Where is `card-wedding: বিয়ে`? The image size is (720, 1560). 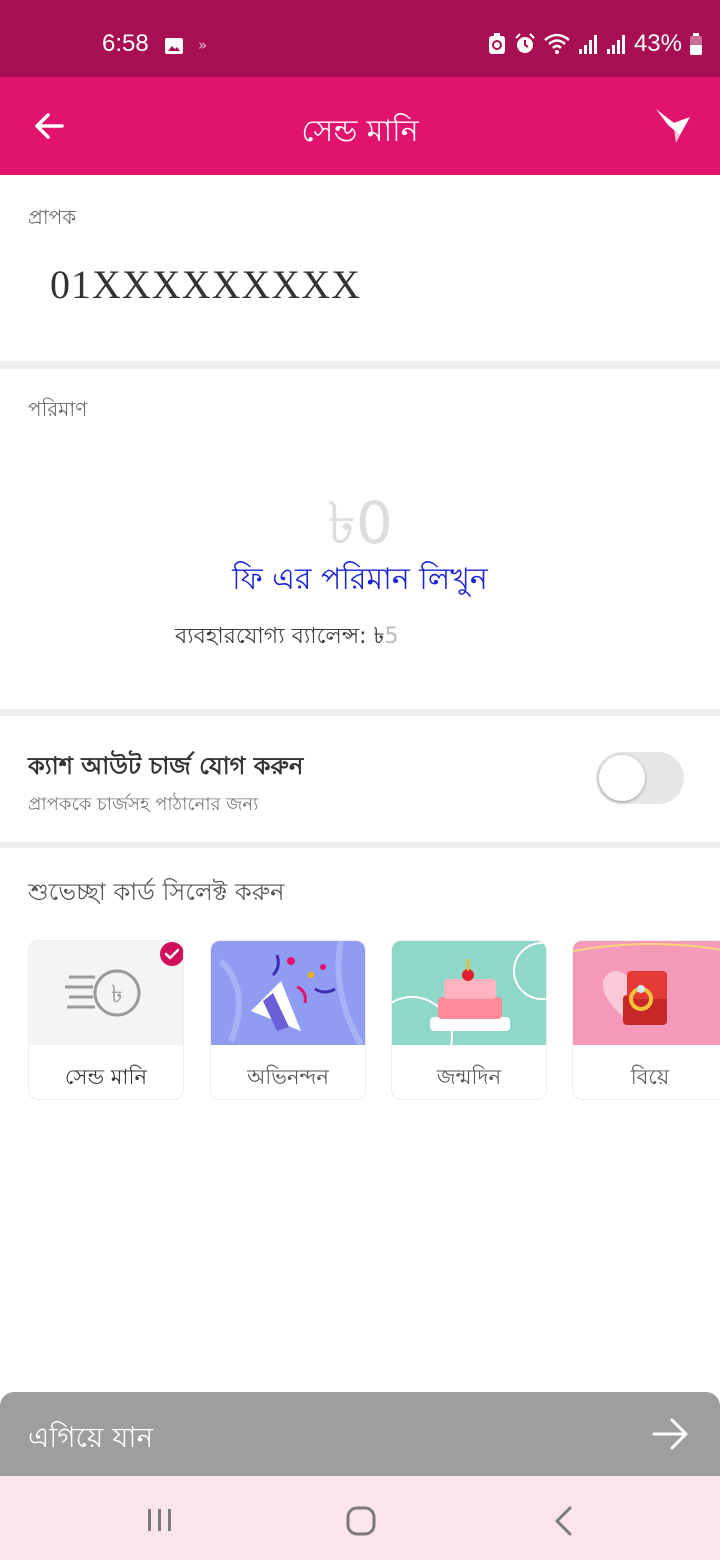 card-wedding: বিয়ে is located at coordinates (646, 1020).